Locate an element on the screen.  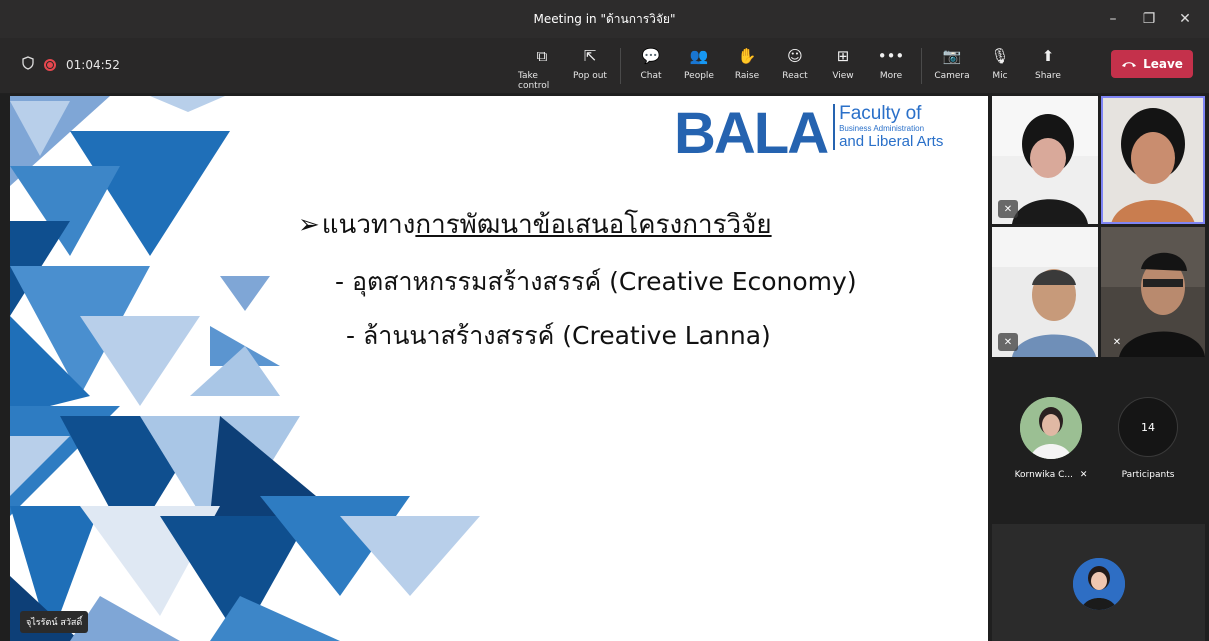
video-tile-active-speaker is located at coordinates (1153, 160).